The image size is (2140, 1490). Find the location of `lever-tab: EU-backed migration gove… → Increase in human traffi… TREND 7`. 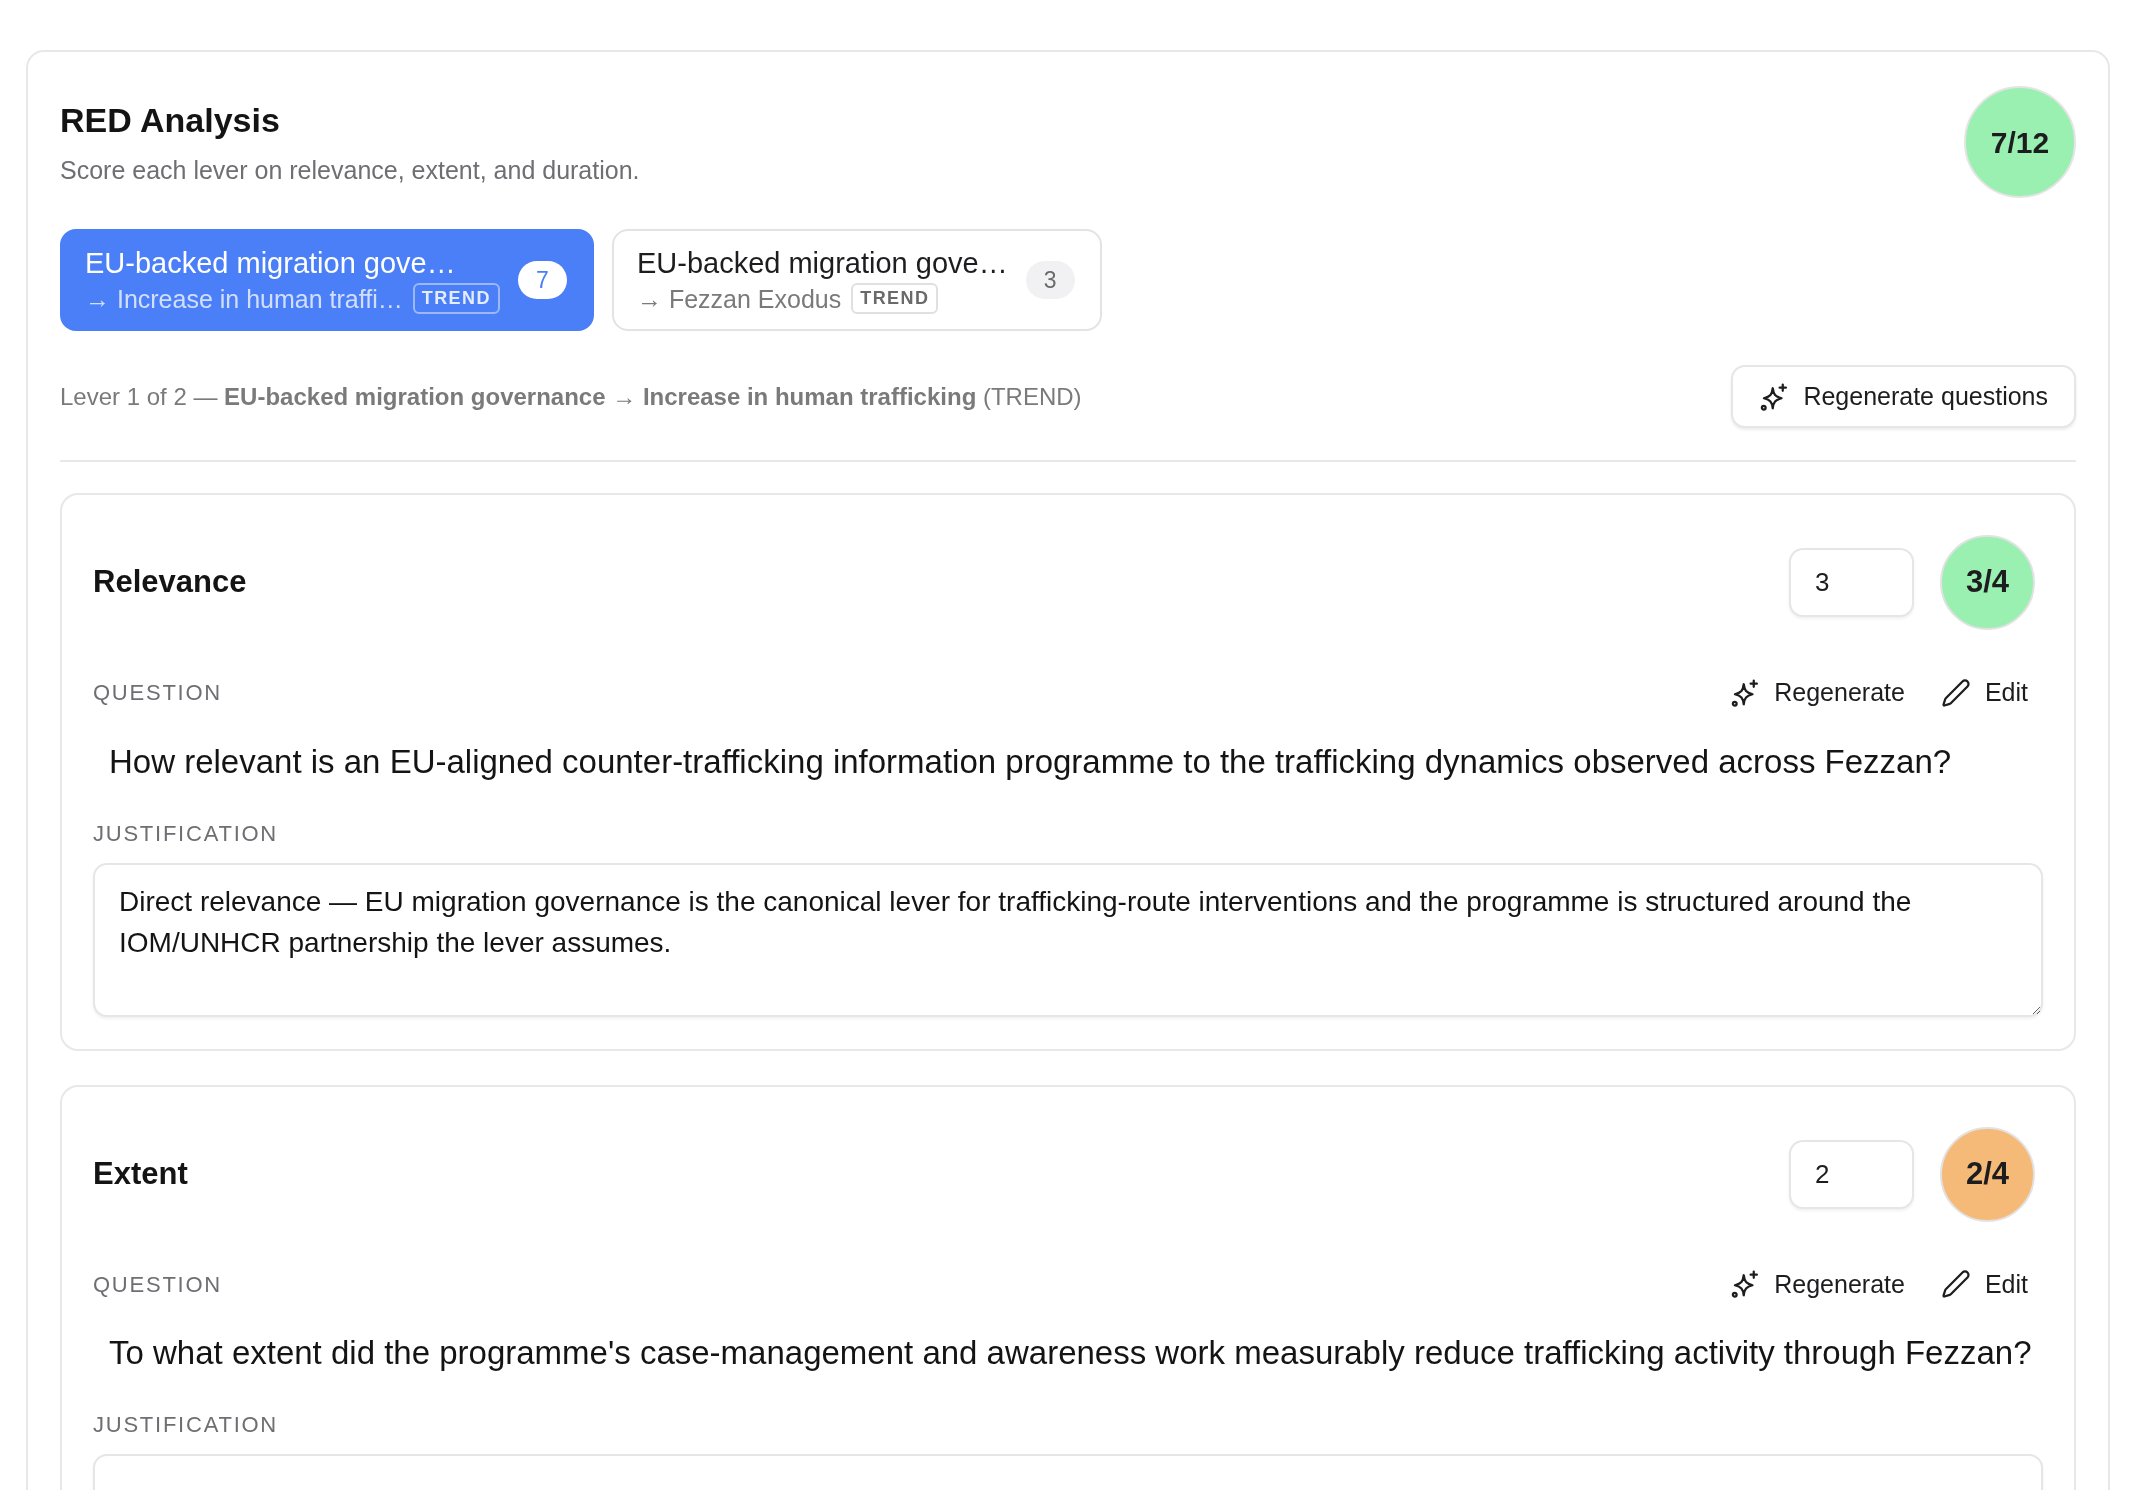

lever-tab: EU-backed migration gove… → Increase in human traffi… TREND 7 is located at coordinates (327, 280).